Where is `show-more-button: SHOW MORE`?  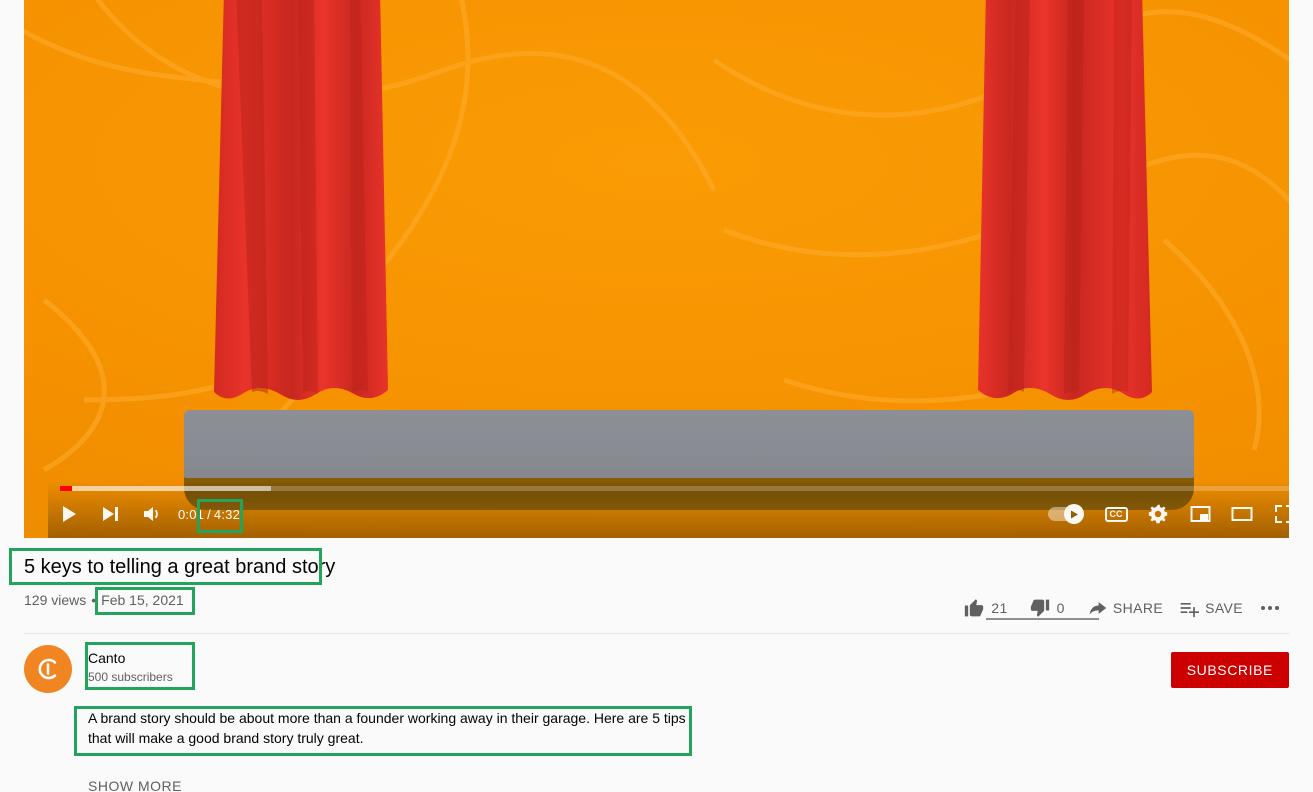 show-more-button: SHOW MORE is located at coordinates (135, 785).